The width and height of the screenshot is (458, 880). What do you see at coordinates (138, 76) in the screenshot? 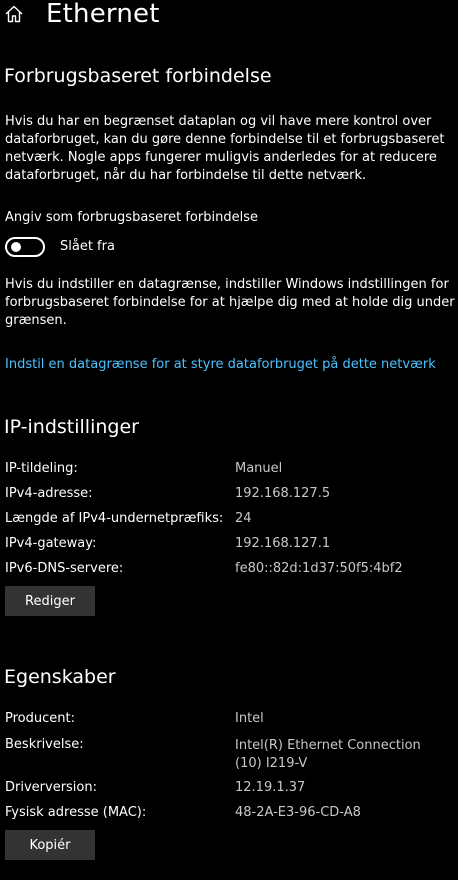
I see `metered-section-title: Forbrugsbaseret forbindelse` at bounding box center [138, 76].